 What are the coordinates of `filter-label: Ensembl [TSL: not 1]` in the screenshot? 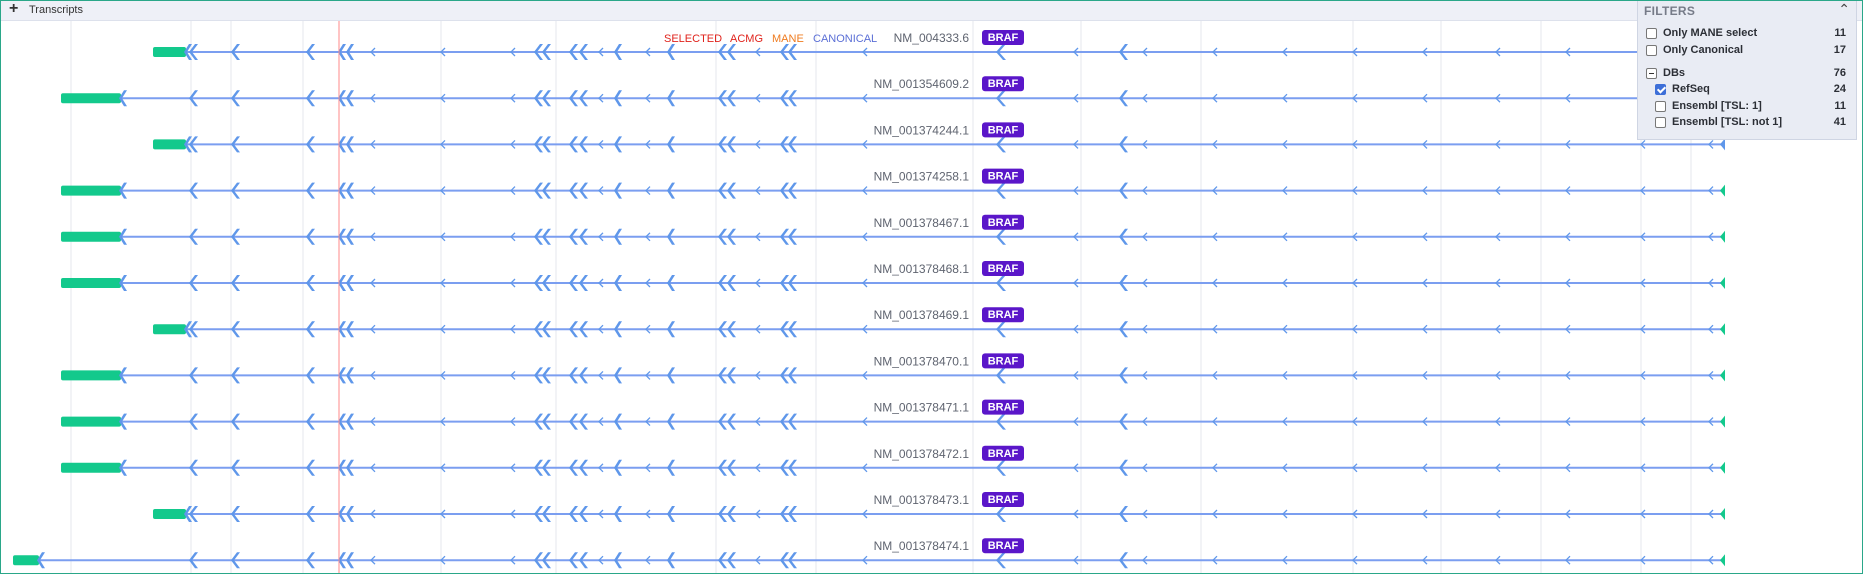 It's located at (1727, 122).